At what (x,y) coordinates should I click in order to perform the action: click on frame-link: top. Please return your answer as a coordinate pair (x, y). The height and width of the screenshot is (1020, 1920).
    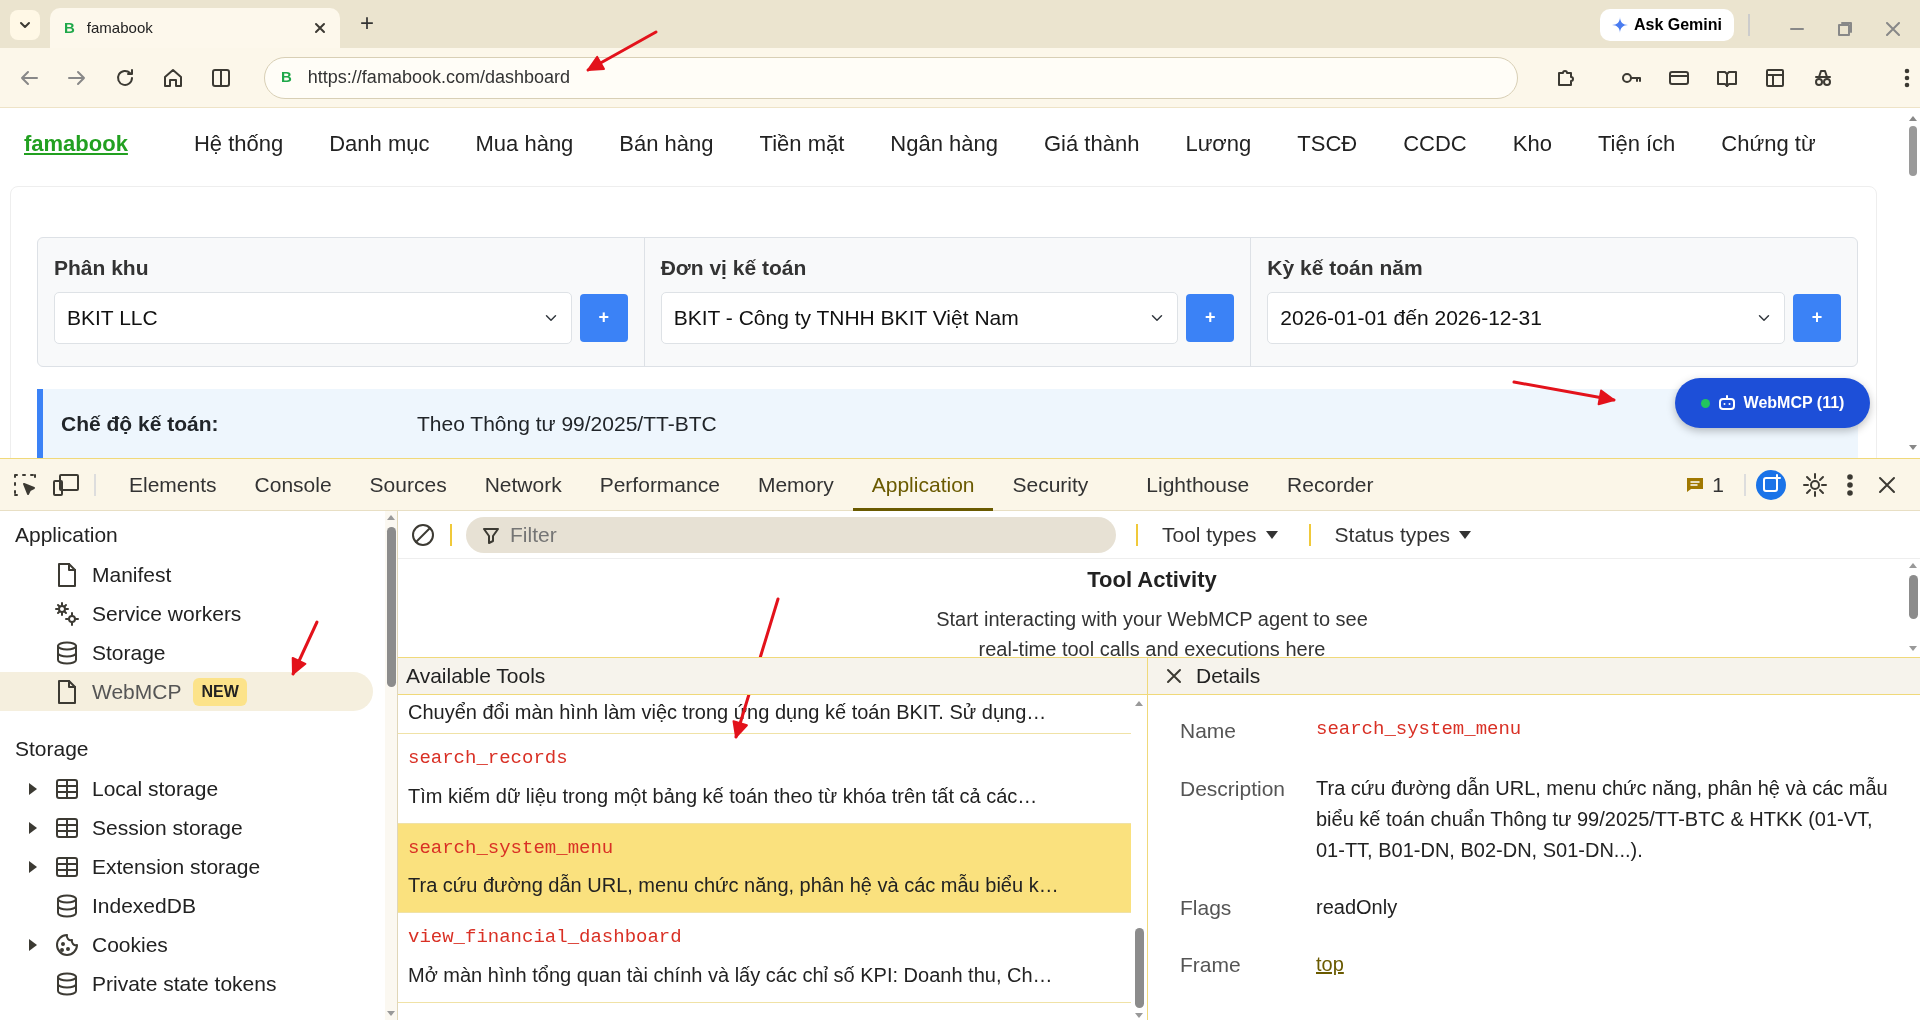
    Looking at the image, I should click on (1330, 965).